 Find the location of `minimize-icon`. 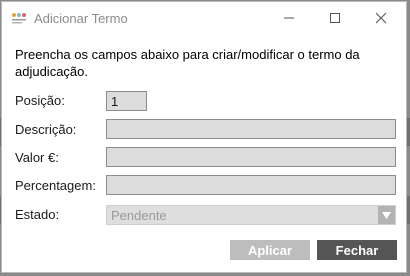

minimize-icon is located at coordinates (289, 18).